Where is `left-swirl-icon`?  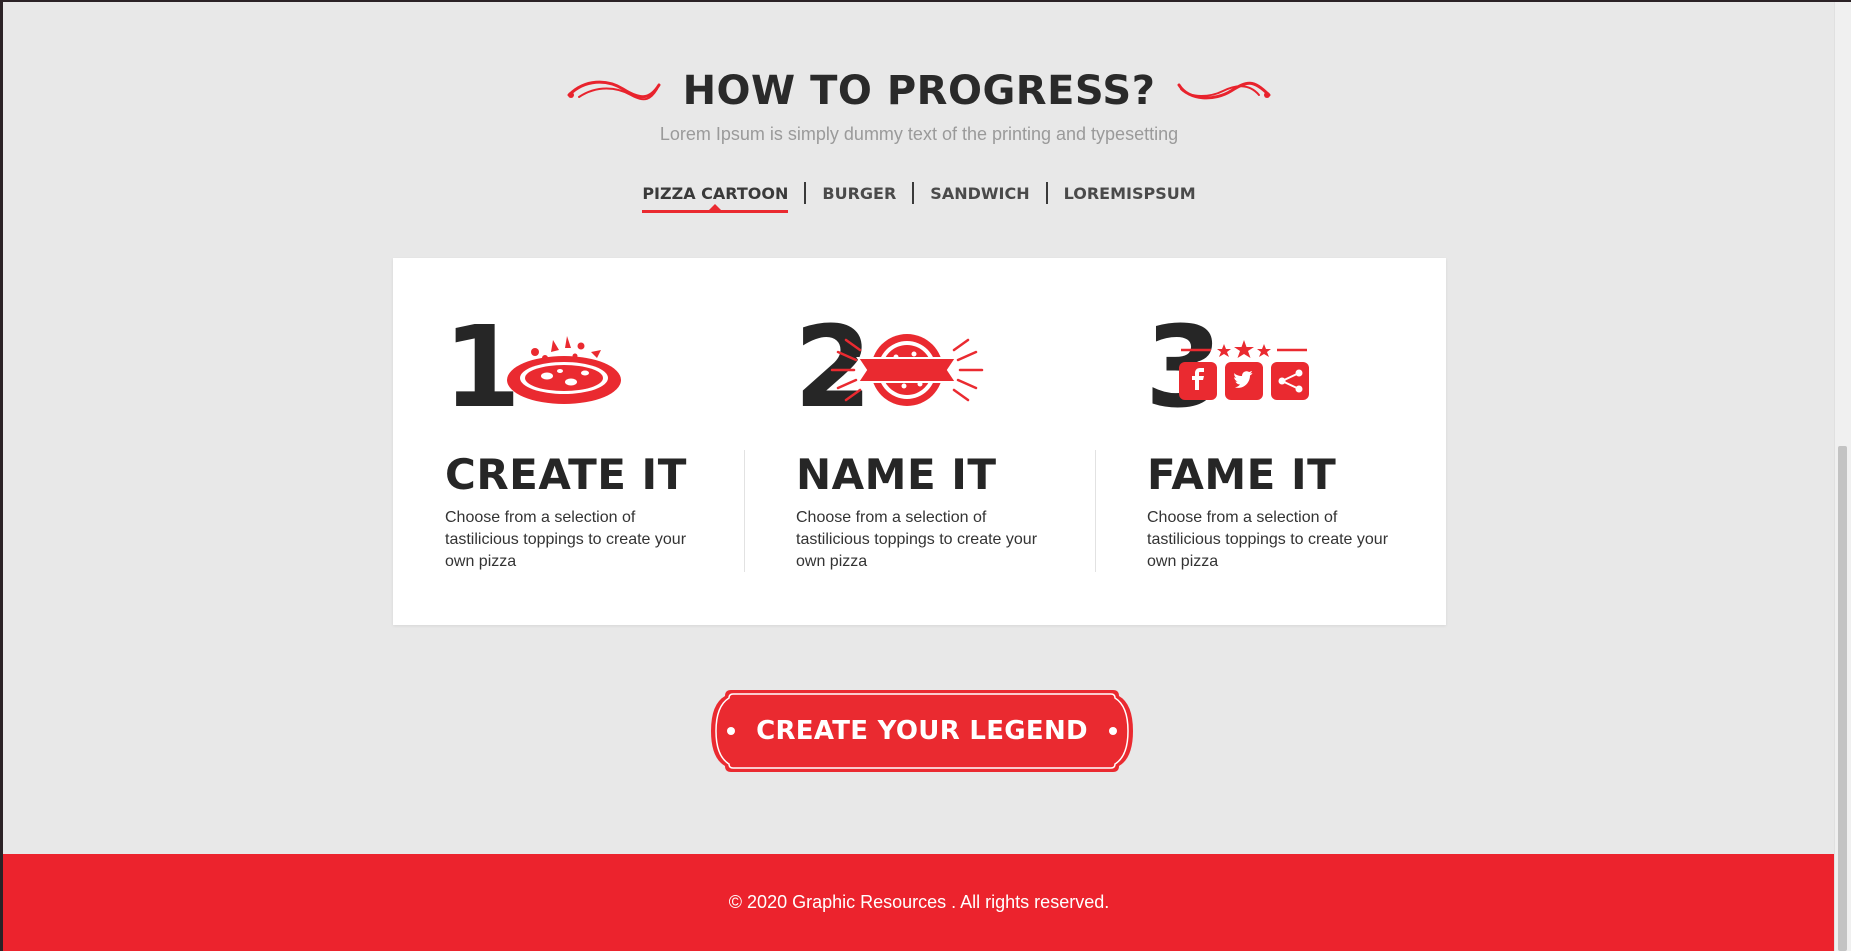 left-swirl-icon is located at coordinates (614, 90).